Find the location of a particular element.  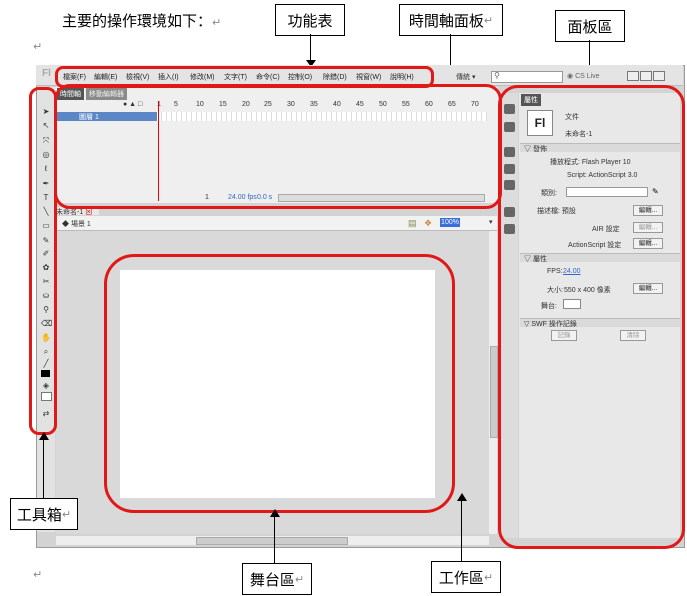

search-input: ⚲ is located at coordinates (527, 77).